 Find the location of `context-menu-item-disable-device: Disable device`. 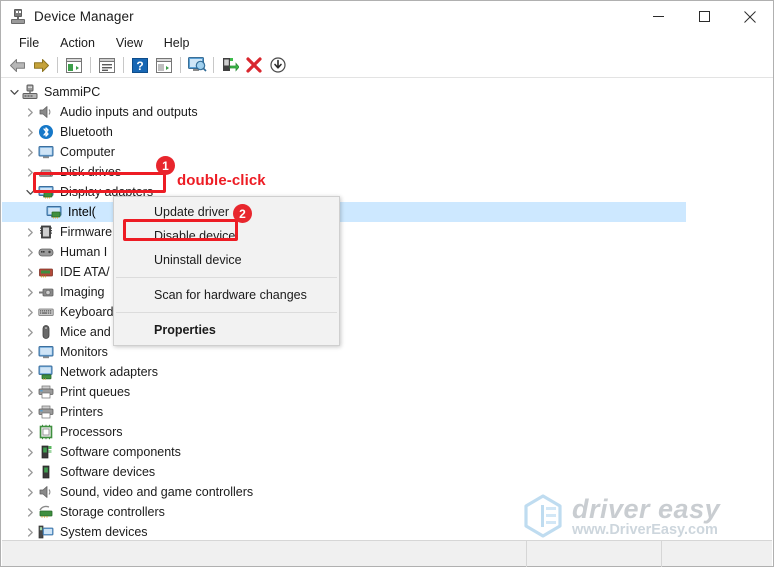

context-menu-item-disable-device: Disable device is located at coordinates (226, 236).